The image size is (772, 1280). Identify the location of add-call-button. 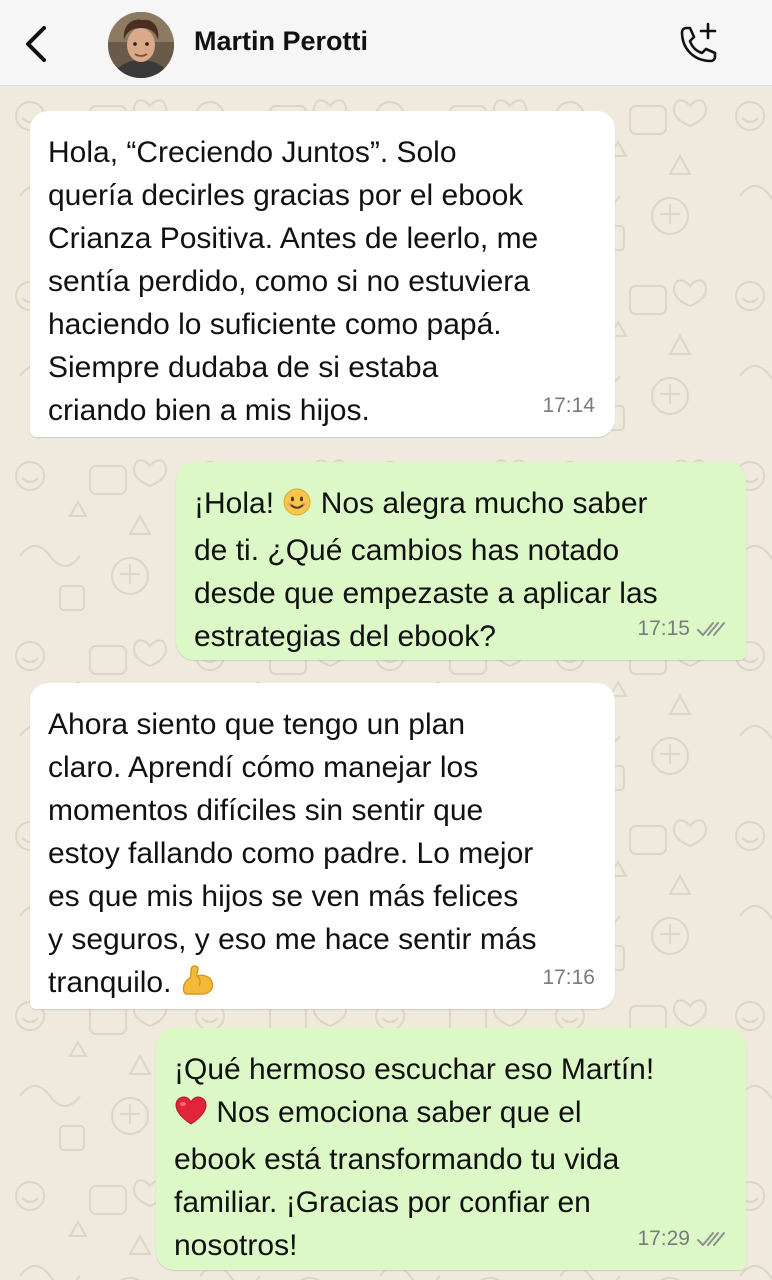
(697, 44).